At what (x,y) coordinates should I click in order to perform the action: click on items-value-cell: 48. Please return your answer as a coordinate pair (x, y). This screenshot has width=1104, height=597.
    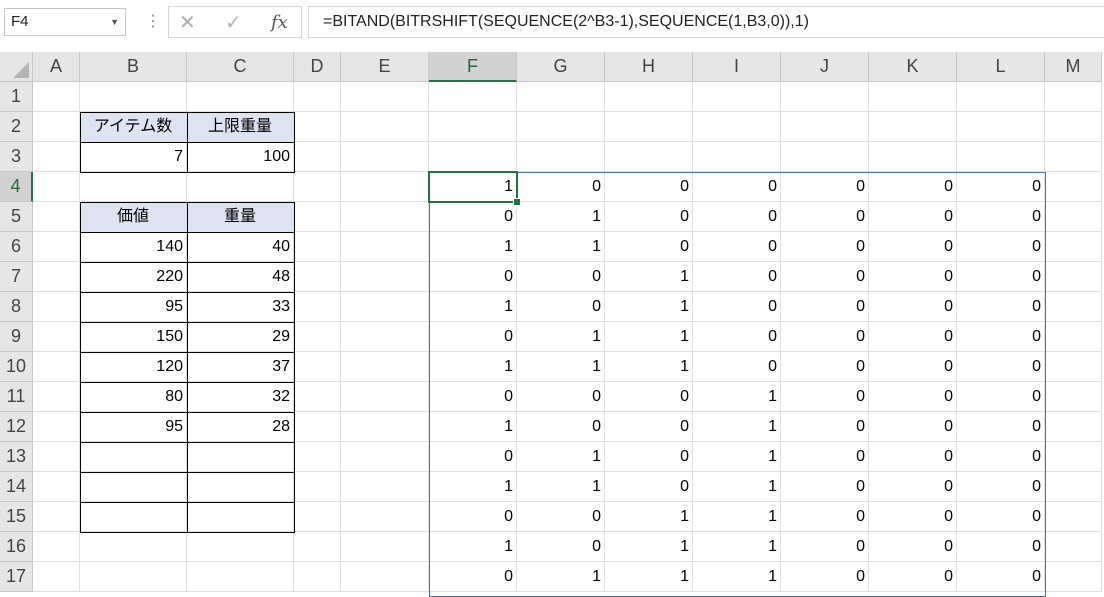
    Looking at the image, I should click on (240, 277).